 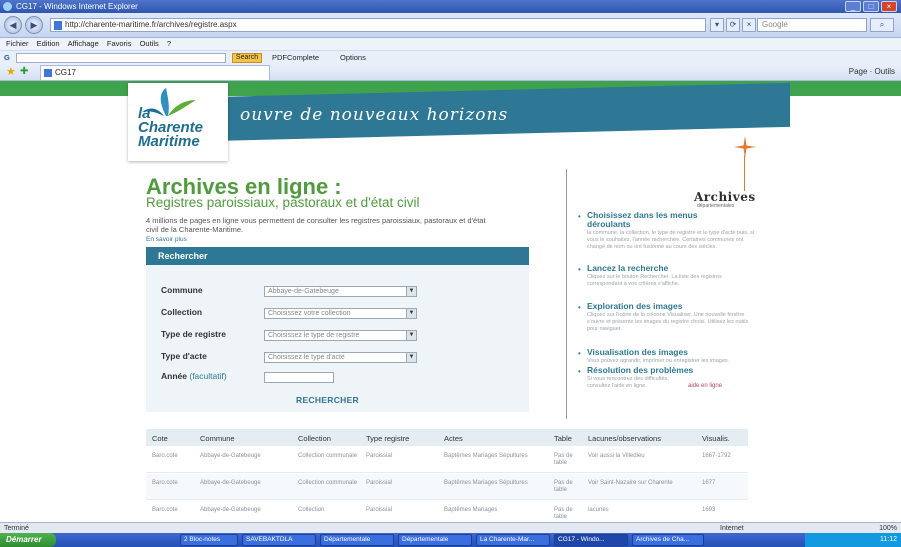 I want to click on google-logo: G, so click(x=7, y=57).